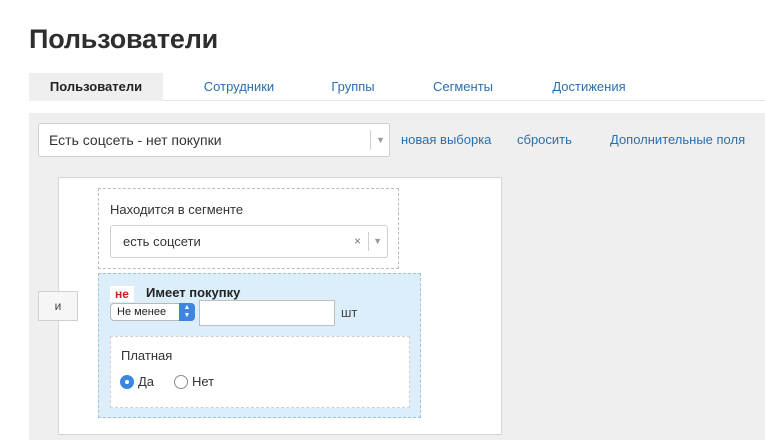  What do you see at coordinates (203, 381) in the screenshot?
I see `paid-no-label: Нет` at bounding box center [203, 381].